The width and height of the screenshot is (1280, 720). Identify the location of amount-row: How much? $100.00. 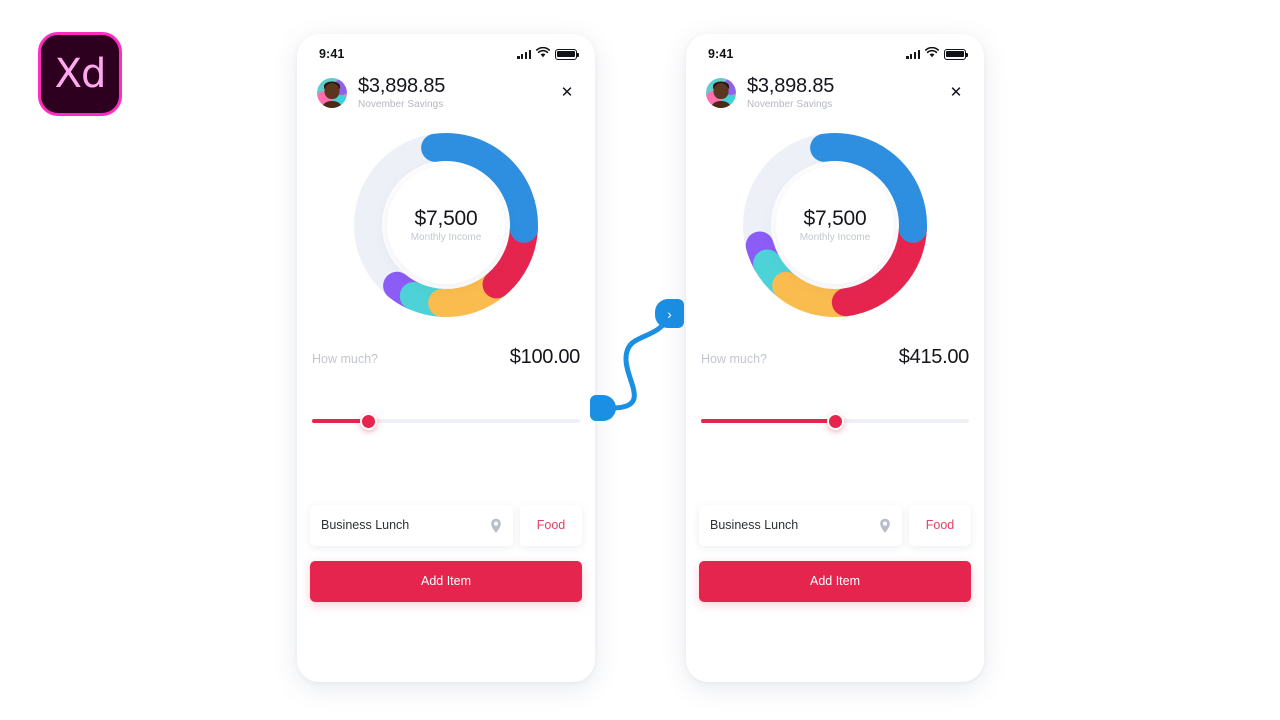
(446, 357).